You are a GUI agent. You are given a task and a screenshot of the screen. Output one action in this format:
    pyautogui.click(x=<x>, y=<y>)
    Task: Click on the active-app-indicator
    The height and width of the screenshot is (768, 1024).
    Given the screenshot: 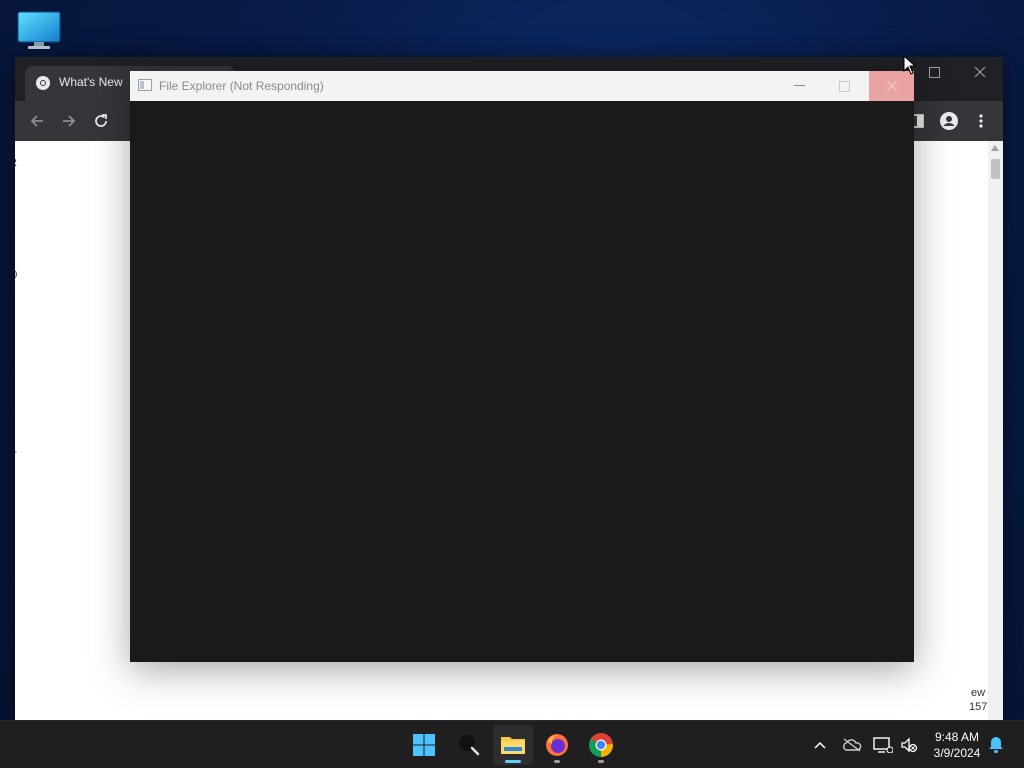 What is the action you would take?
    pyautogui.click(x=513, y=761)
    